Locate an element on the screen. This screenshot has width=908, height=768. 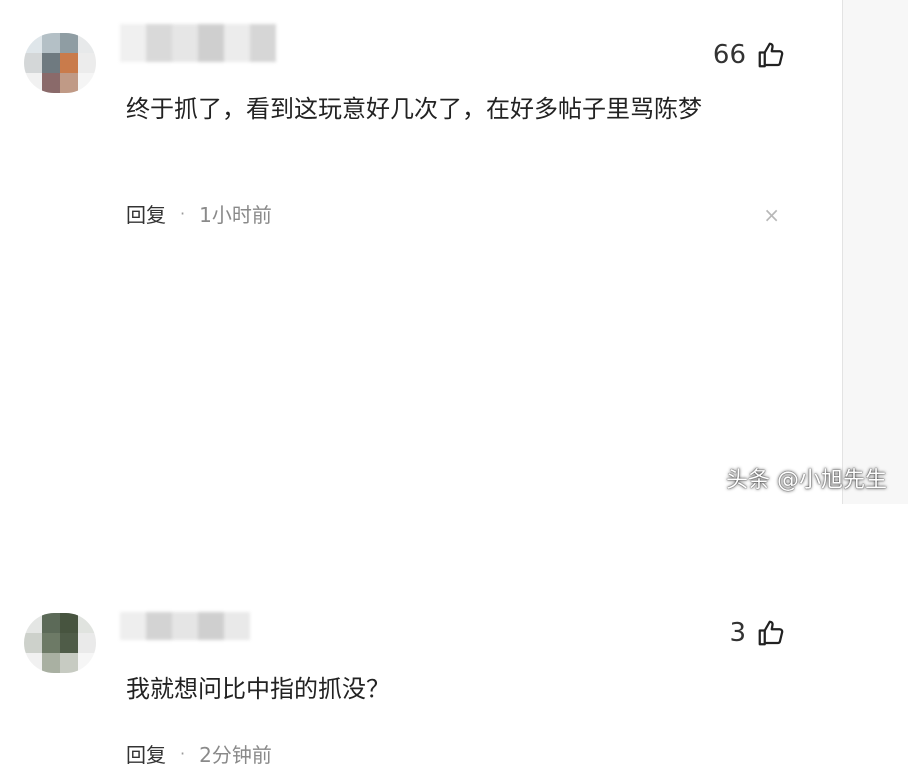
timestamp: 2分钟前 is located at coordinates (235, 755).